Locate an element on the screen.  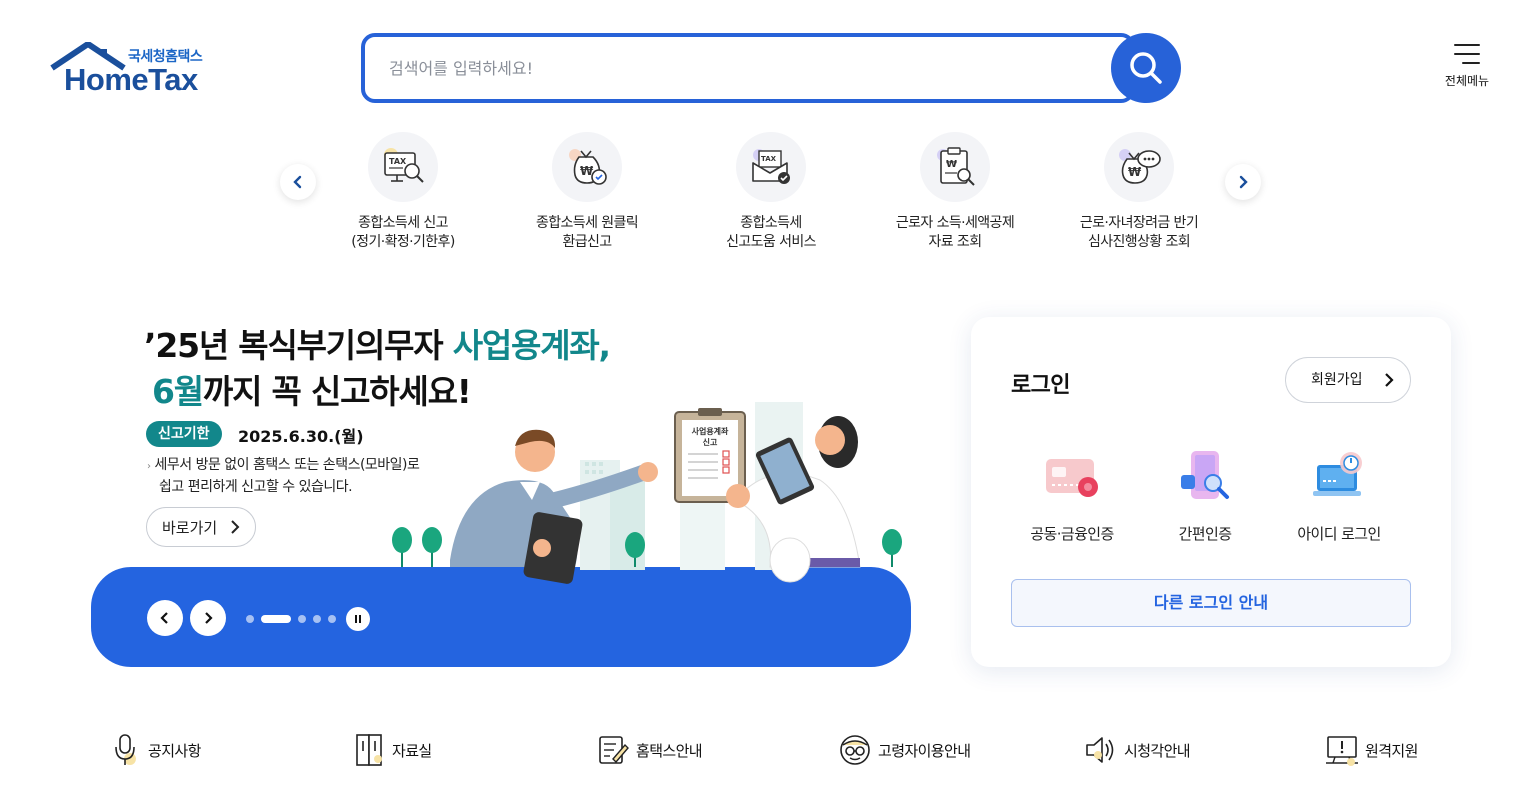
all-menu-button: 전체메뉴 is located at coordinates (1467, 66).